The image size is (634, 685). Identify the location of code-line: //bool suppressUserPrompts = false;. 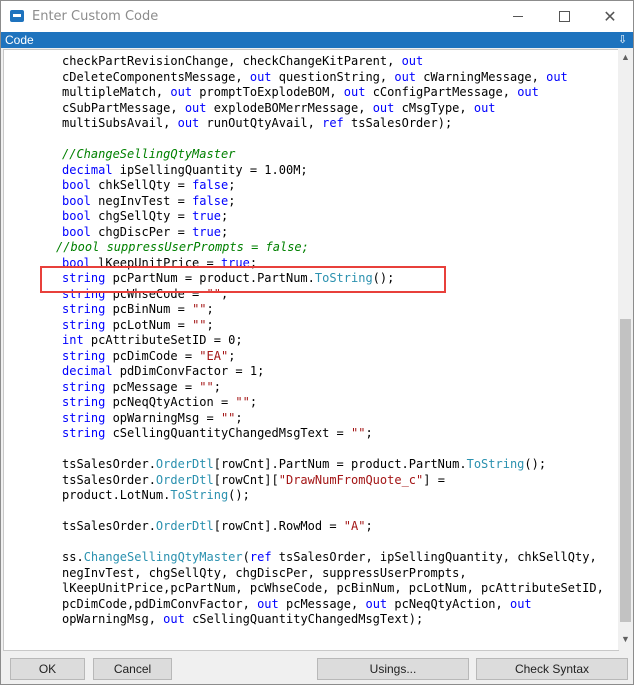
(182, 248).